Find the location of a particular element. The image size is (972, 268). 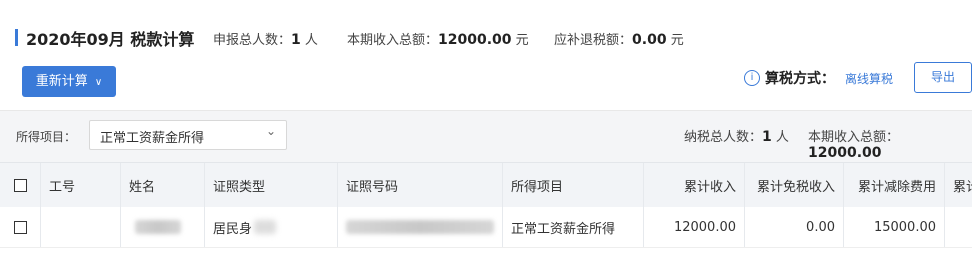

column-header-income-item: 所得项目 is located at coordinates (572, 185).